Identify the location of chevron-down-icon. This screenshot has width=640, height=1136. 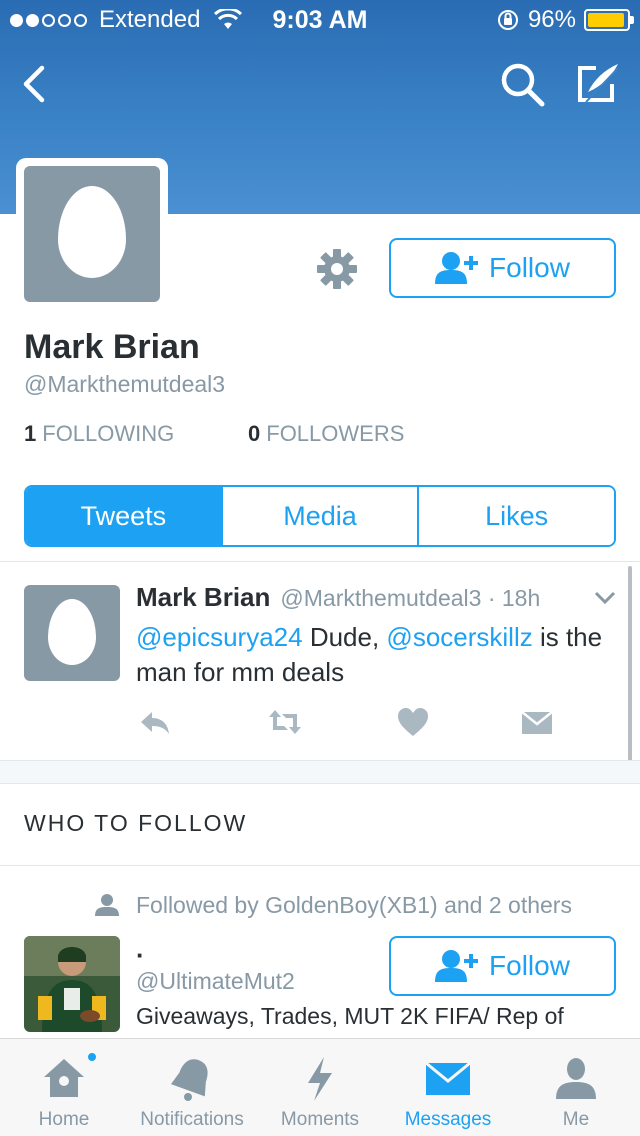
(605, 598).